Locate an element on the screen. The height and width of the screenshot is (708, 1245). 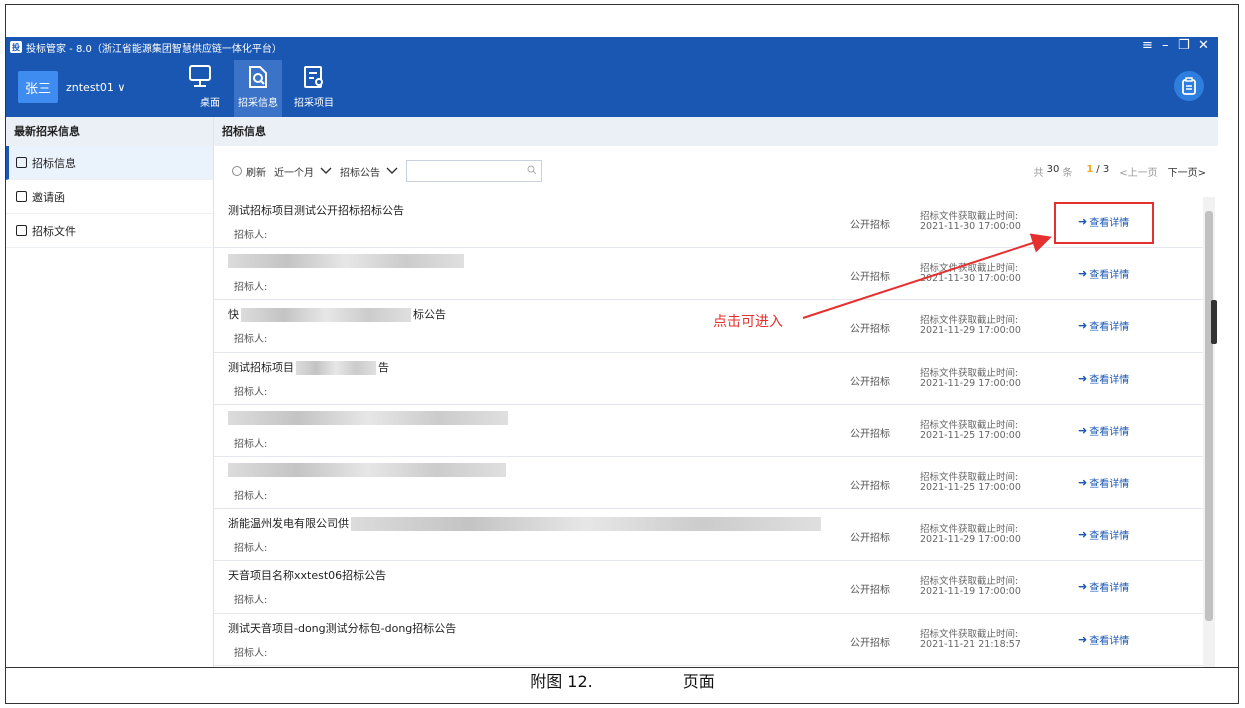
list-scrollbar is located at coordinates (1209, 432).